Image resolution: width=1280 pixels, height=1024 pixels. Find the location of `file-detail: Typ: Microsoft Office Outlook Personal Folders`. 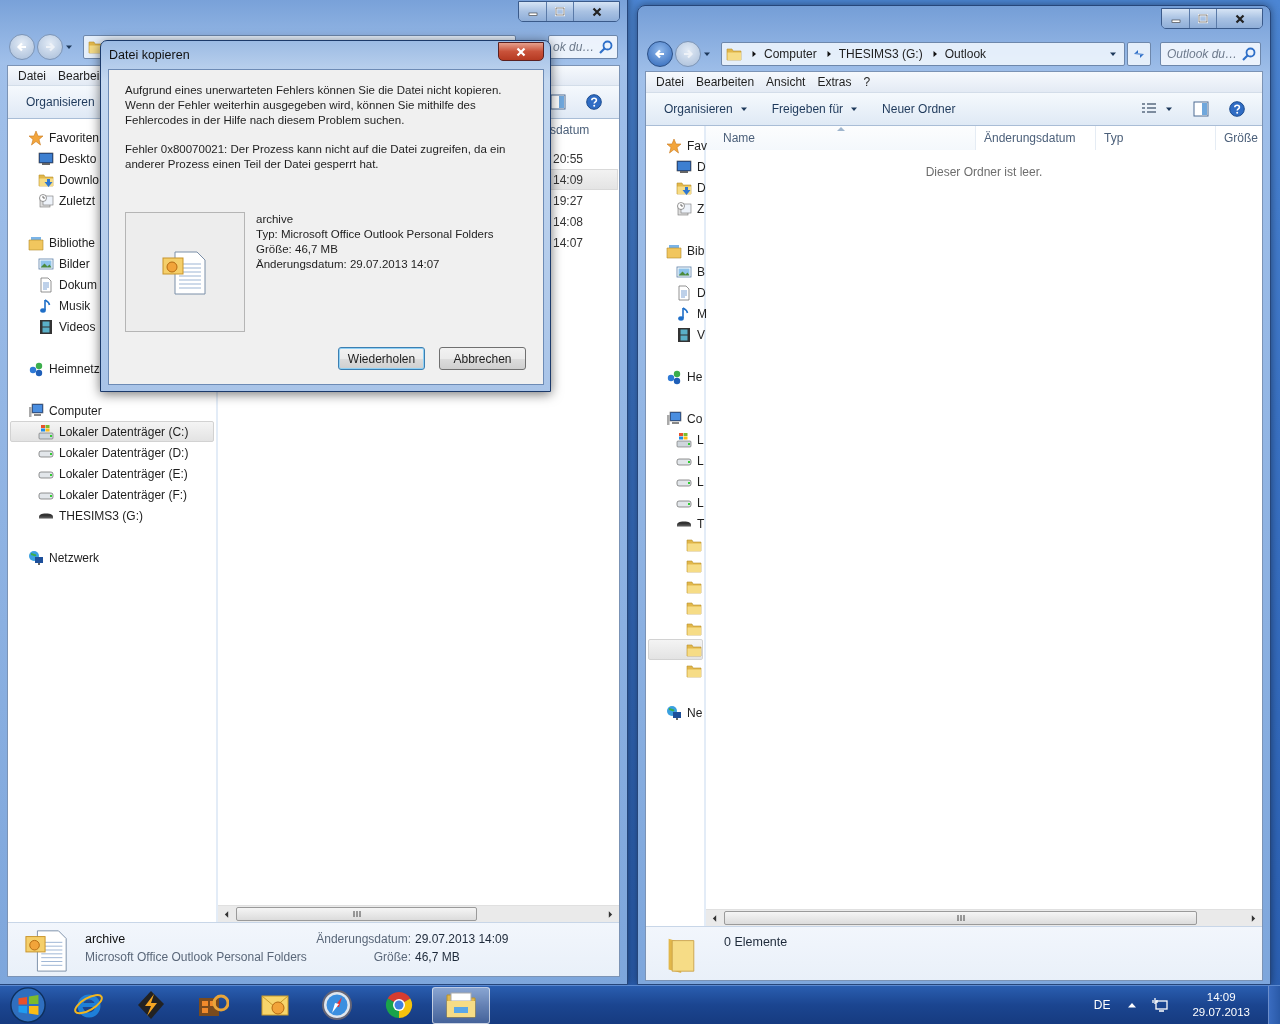

file-detail: Typ: Microsoft Office Outlook Personal Folders is located at coordinates (375, 234).